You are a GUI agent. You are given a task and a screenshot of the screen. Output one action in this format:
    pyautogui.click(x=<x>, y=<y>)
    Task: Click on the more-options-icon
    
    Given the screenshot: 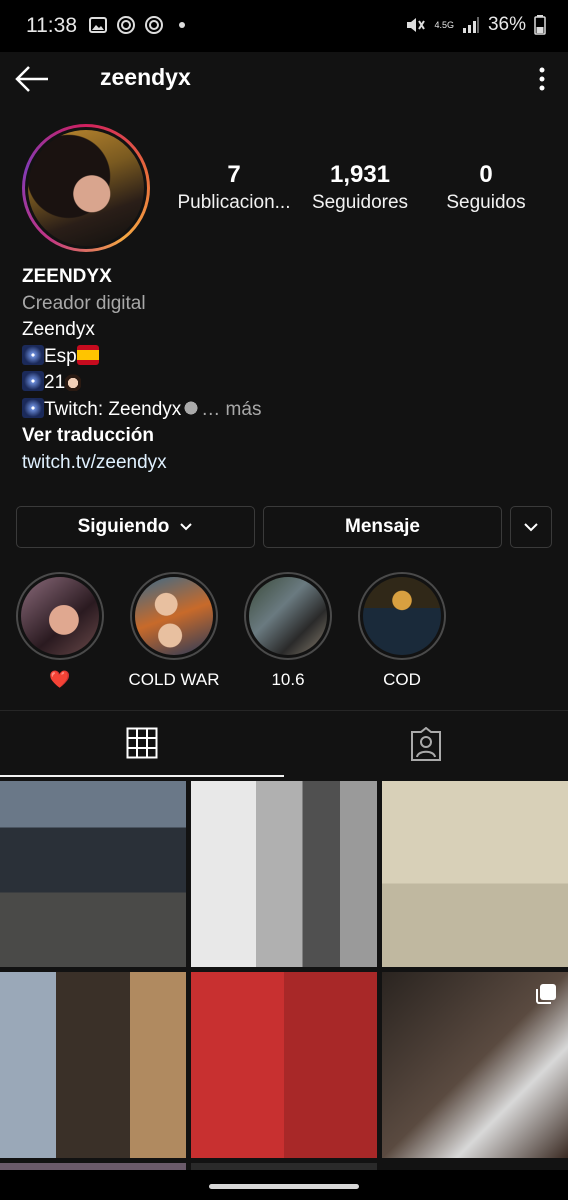 What is the action you would take?
    pyautogui.click(x=542, y=79)
    